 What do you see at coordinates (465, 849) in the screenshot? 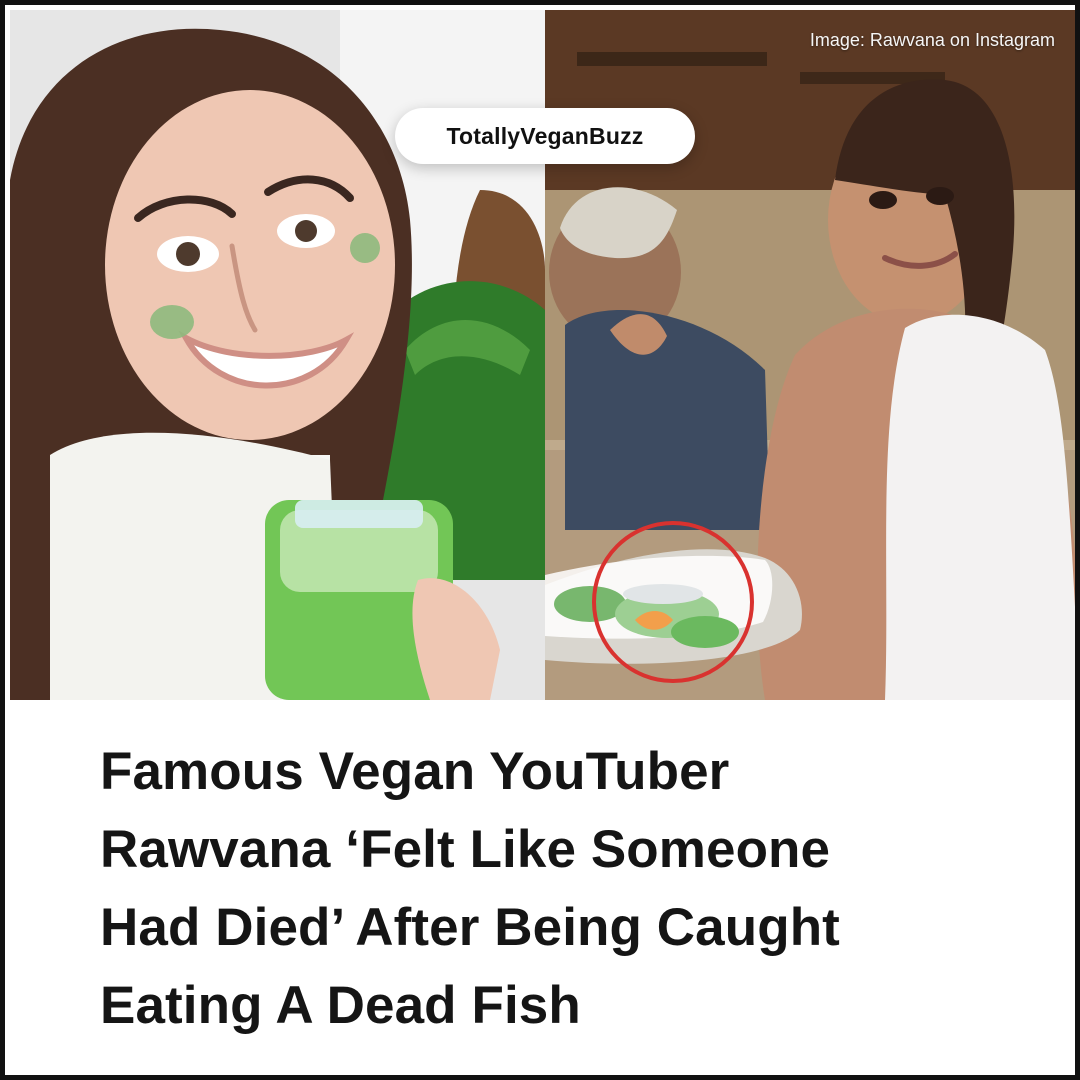
I see `headline-line-2: Rawvana ‘Felt Like Someone` at bounding box center [465, 849].